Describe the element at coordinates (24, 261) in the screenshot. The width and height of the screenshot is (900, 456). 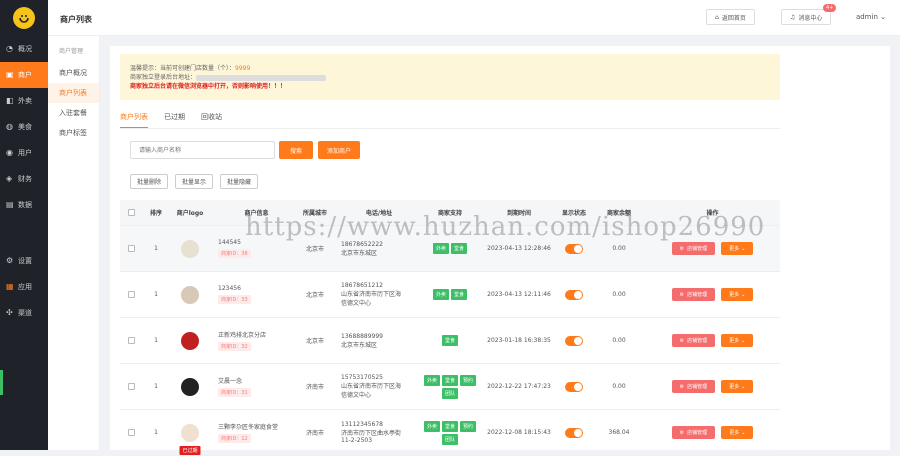
I see `nav-settings: ⚙ 设置` at that location.